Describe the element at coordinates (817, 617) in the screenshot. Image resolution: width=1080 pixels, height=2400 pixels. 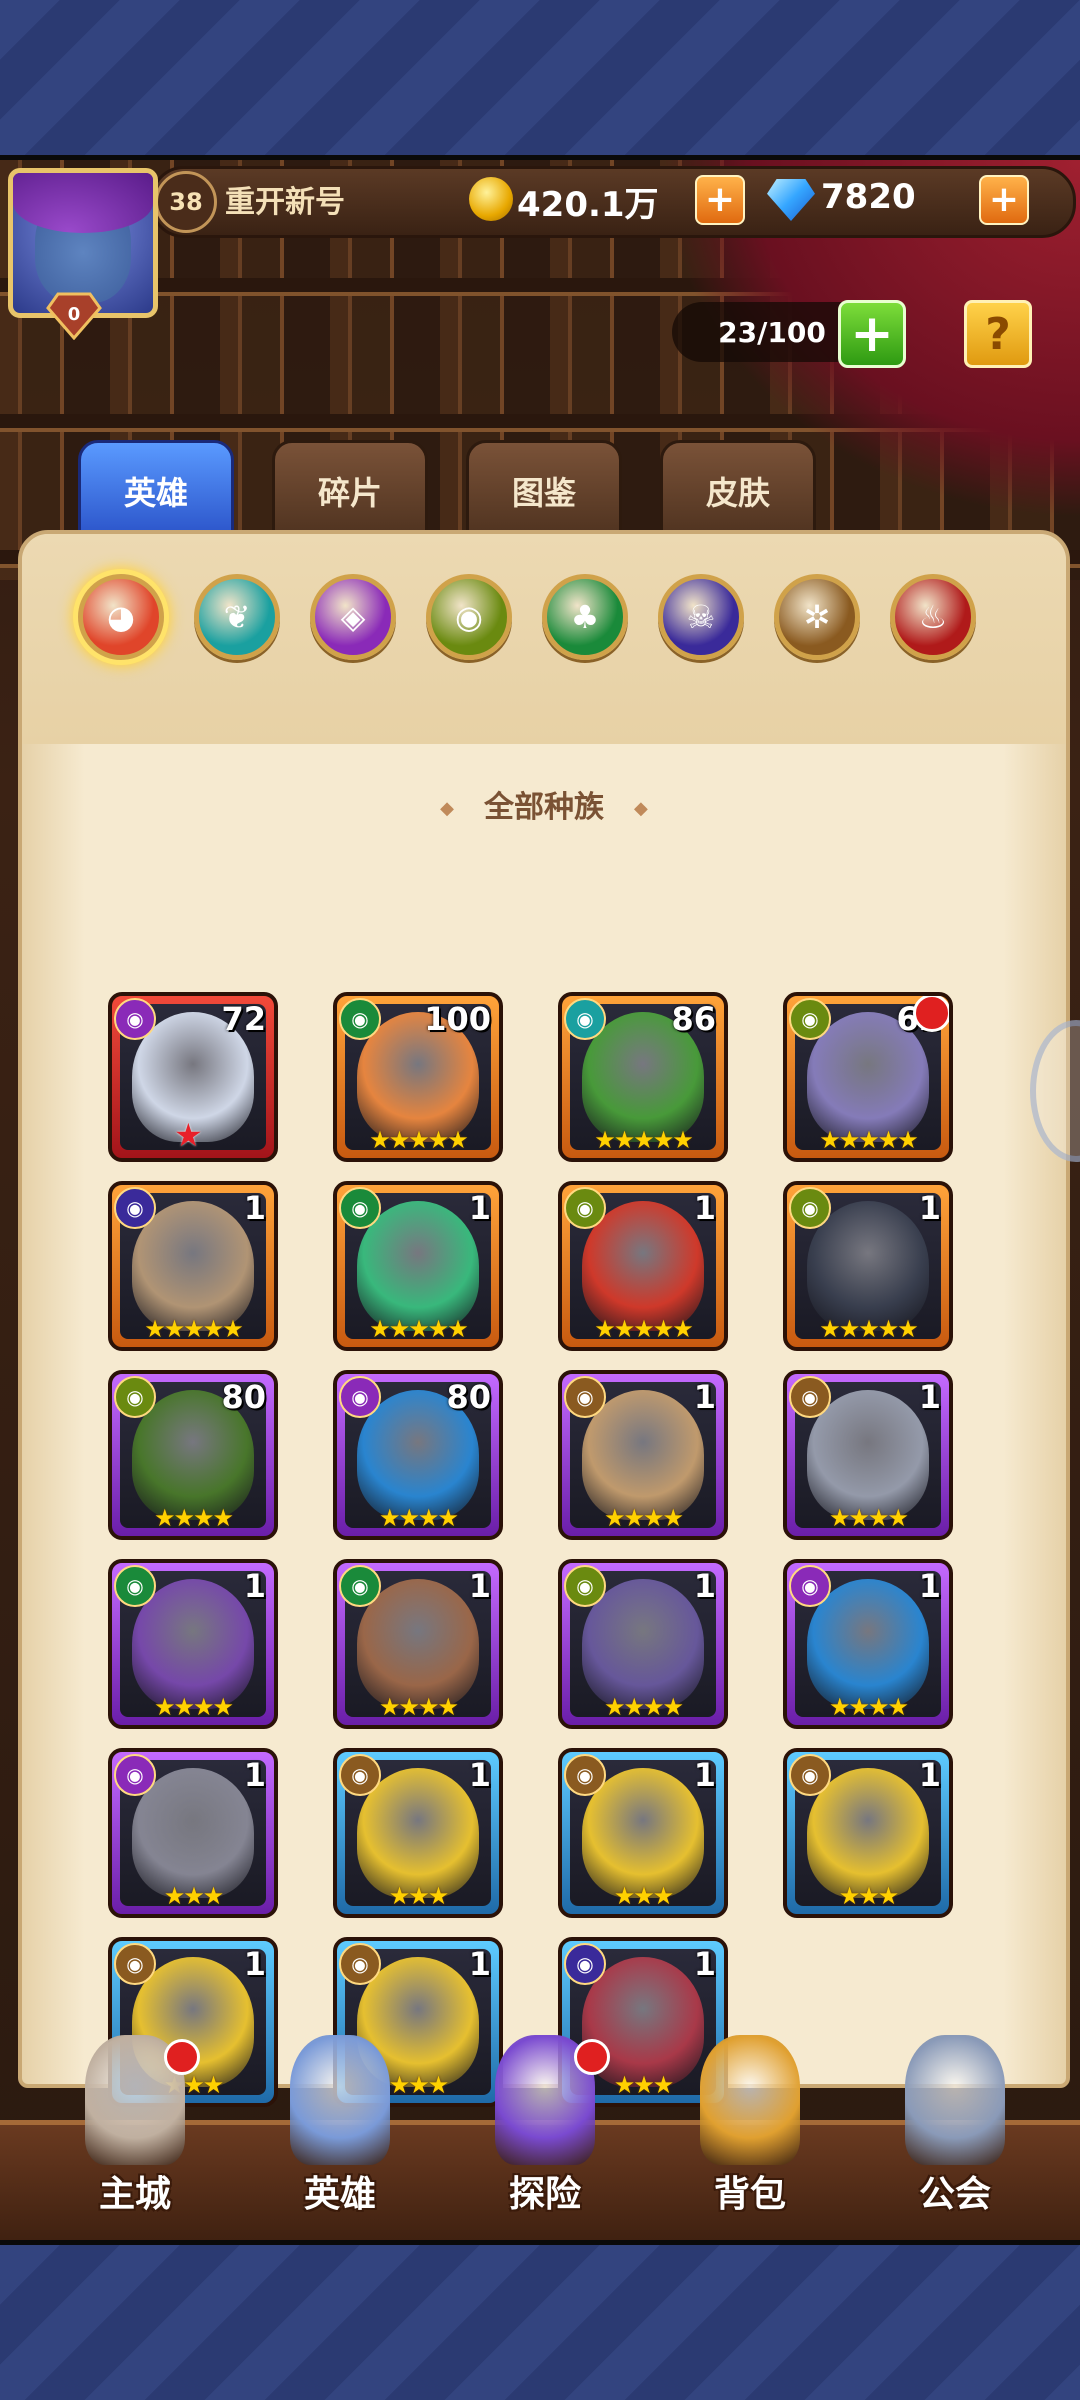
I see `light-race-icon: ✲` at that location.